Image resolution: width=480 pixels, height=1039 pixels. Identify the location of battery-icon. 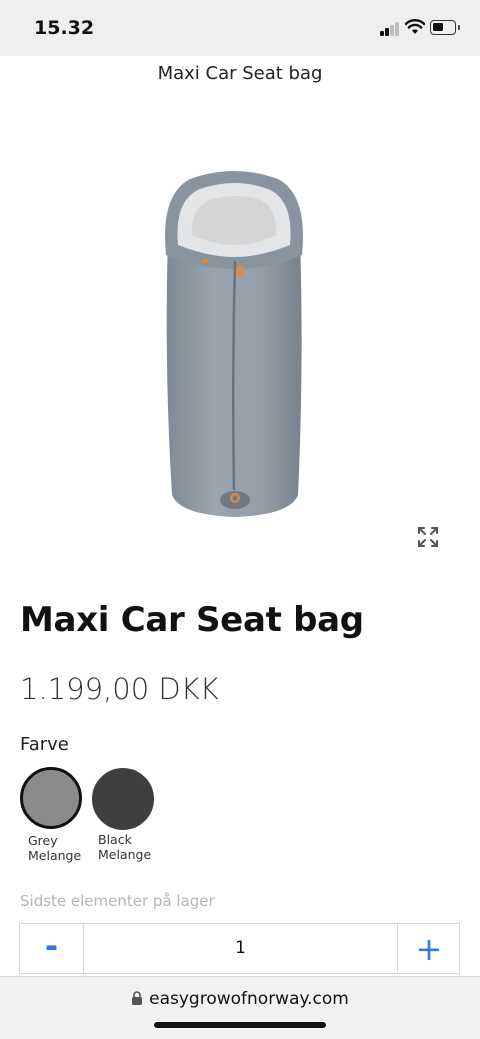
(443, 27).